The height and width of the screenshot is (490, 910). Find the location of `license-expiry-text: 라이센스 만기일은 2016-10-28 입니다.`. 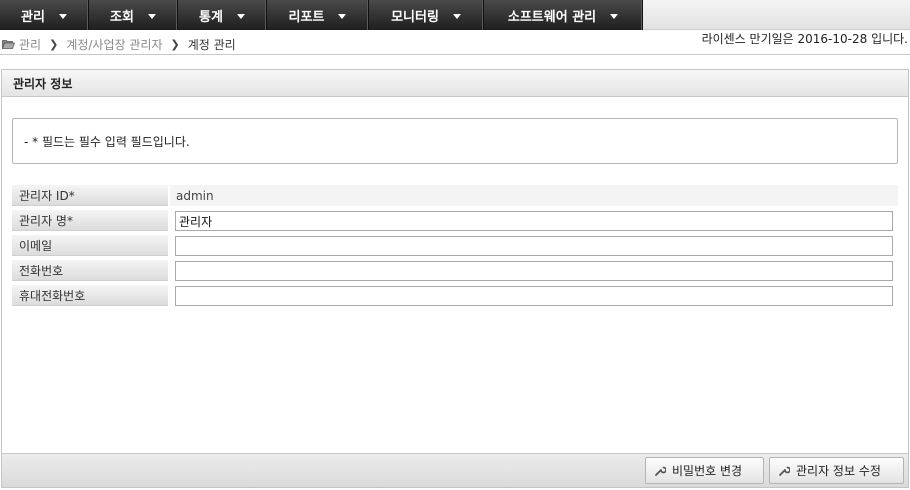

license-expiry-text: 라이센스 만기일은 2016-10-28 입니다. is located at coordinates (804, 39).